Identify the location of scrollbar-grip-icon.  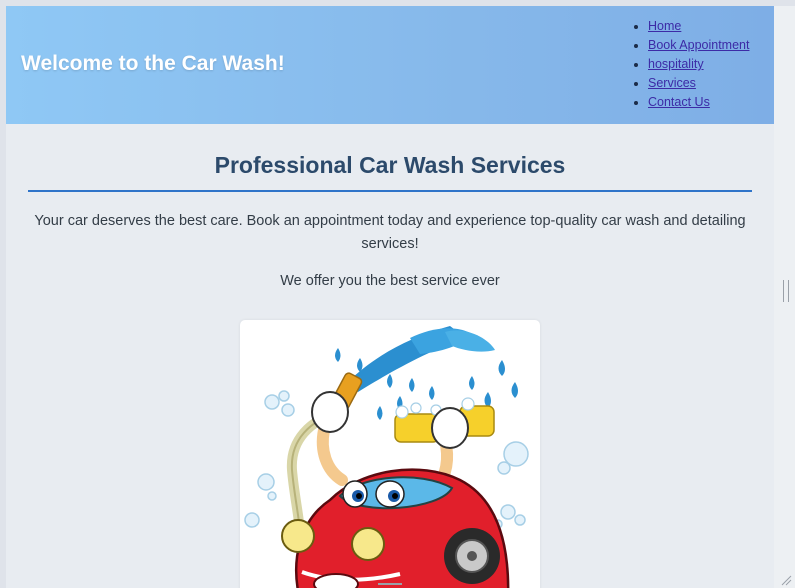
(786, 291).